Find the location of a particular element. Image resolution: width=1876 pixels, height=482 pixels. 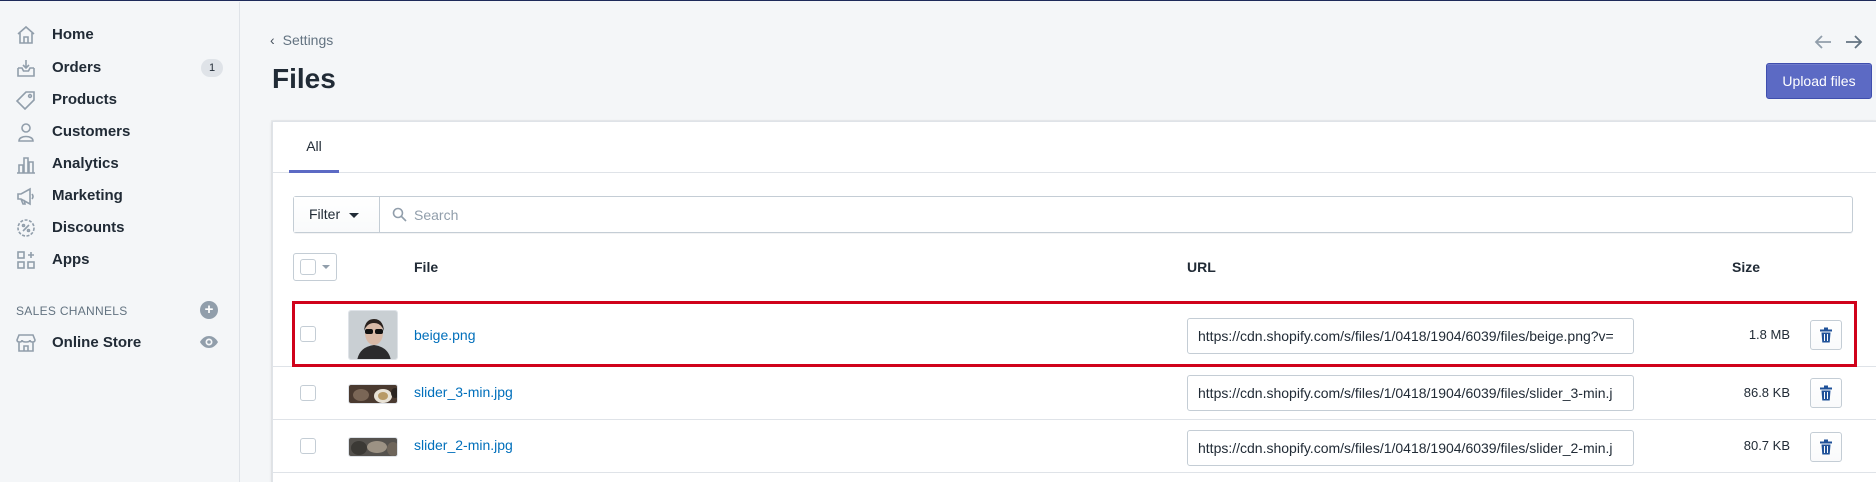

sidebar-item-label: Orders is located at coordinates (77, 67).